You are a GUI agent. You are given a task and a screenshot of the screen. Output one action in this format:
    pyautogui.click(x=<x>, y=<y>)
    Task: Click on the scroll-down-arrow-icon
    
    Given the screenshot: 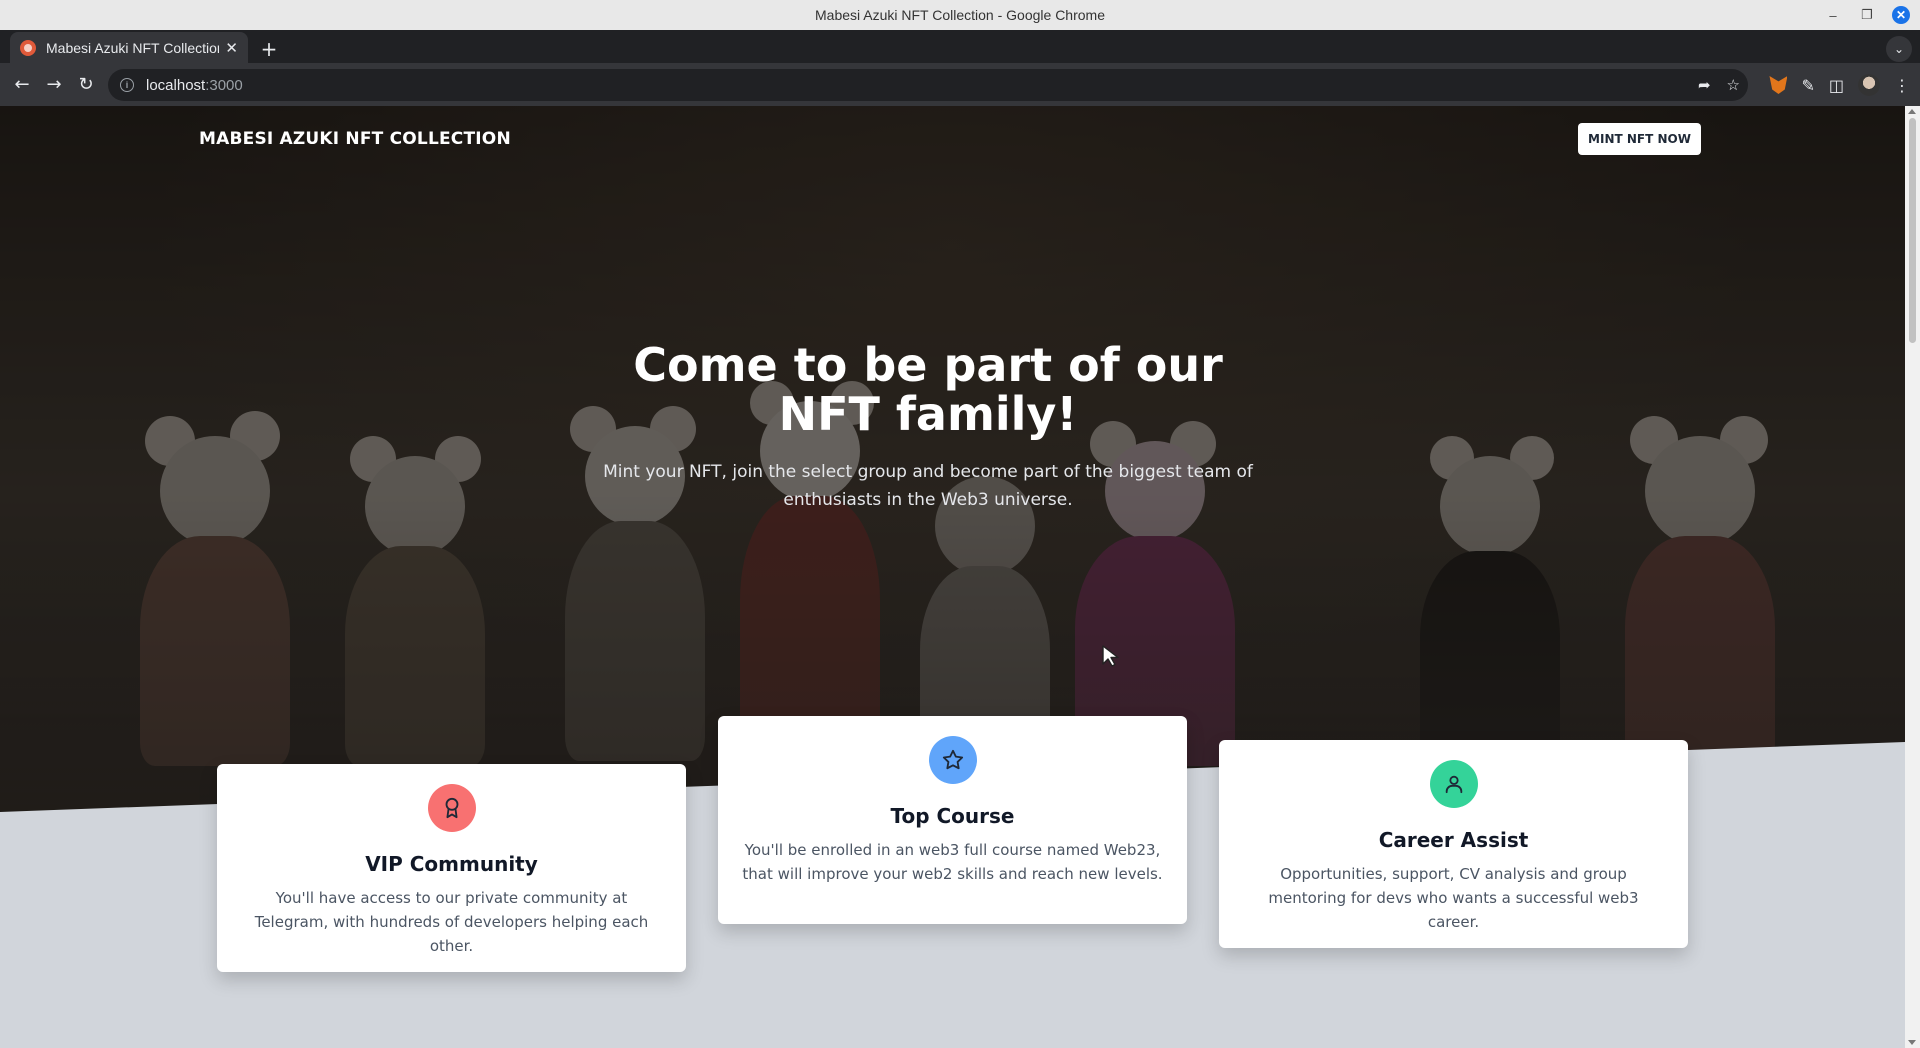 What is the action you would take?
    pyautogui.click(x=1912, y=1042)
    